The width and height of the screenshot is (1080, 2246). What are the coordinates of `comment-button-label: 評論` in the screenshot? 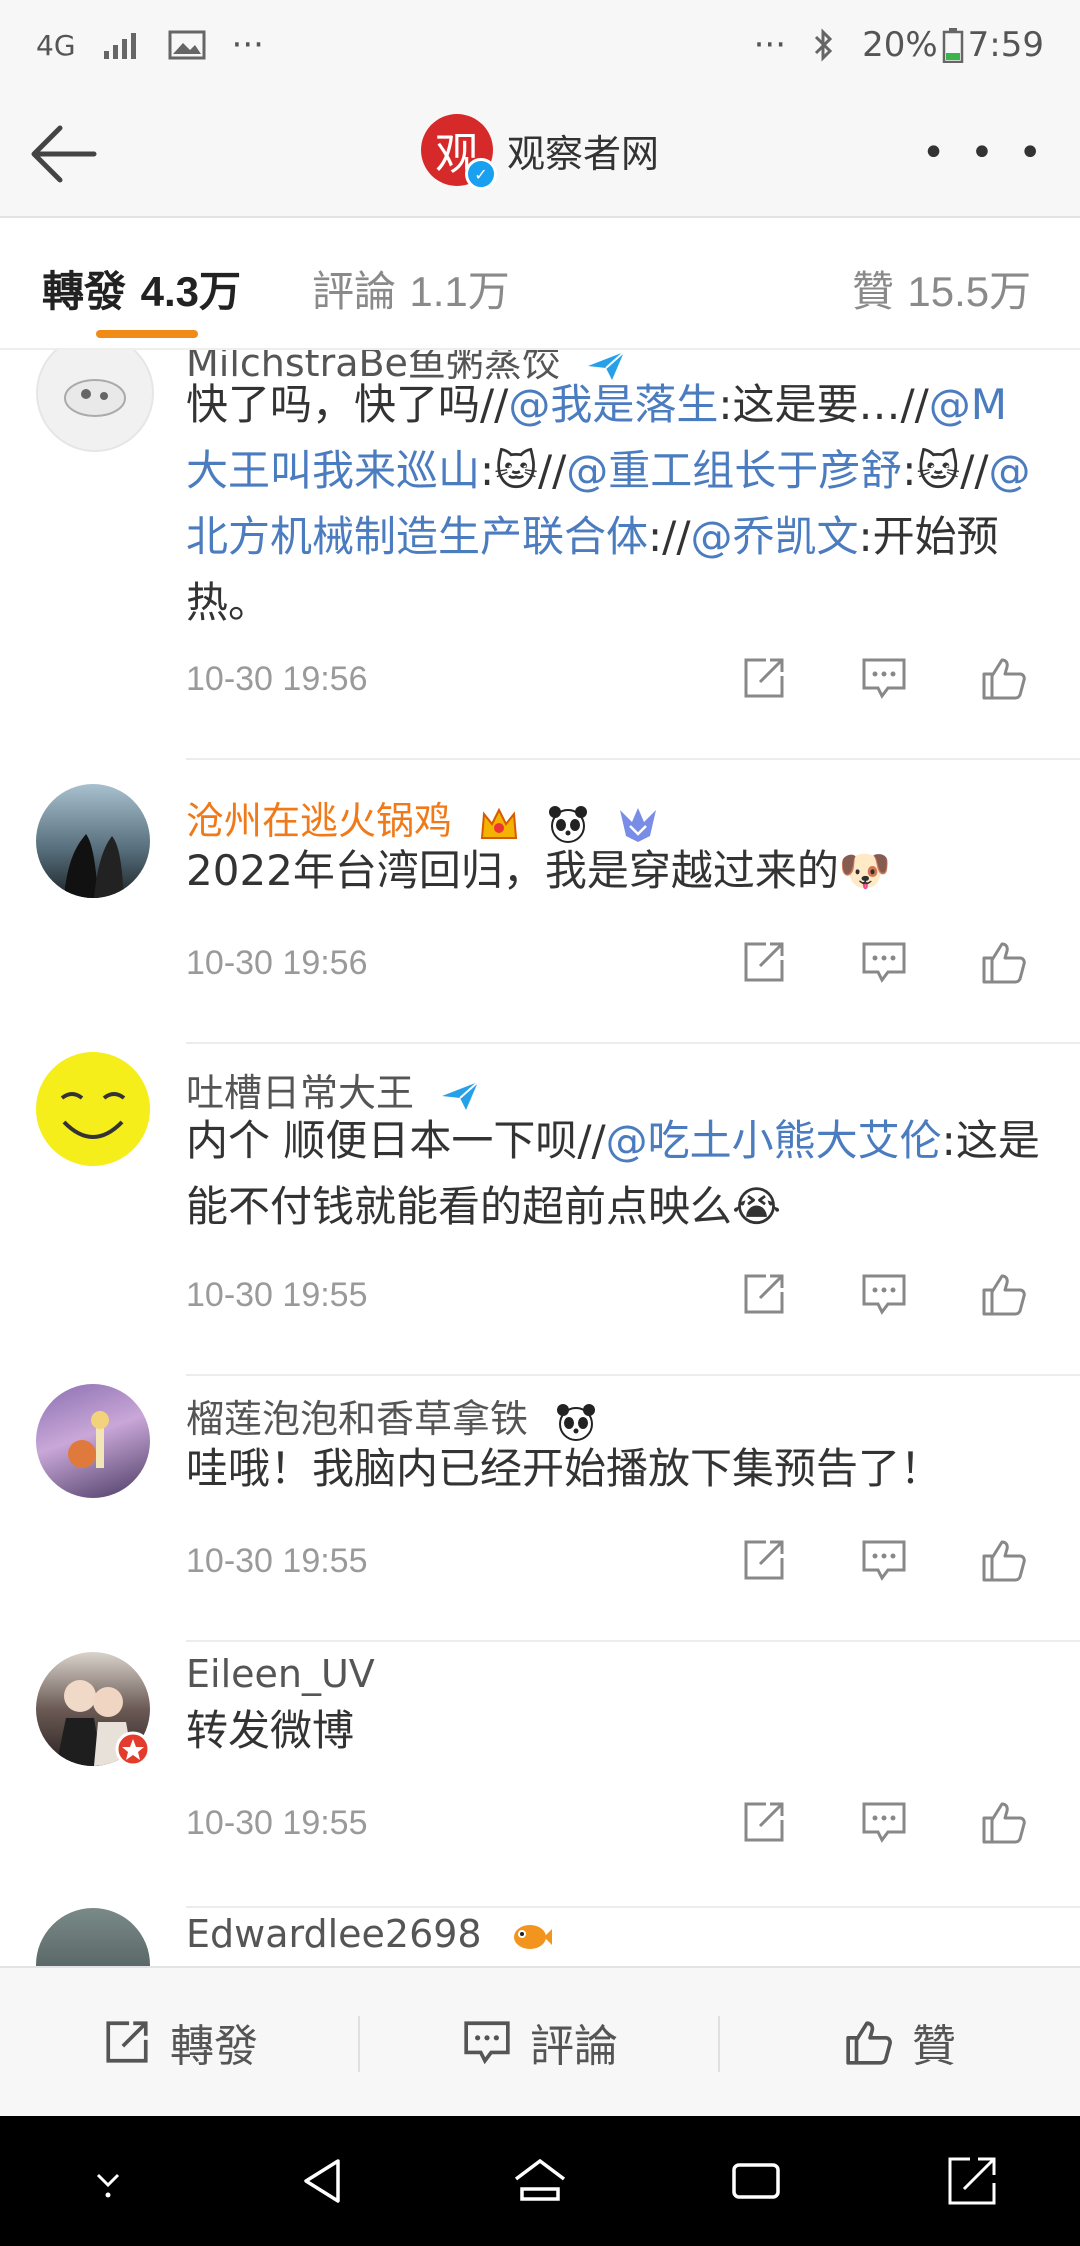 It's located at (574, 2046).